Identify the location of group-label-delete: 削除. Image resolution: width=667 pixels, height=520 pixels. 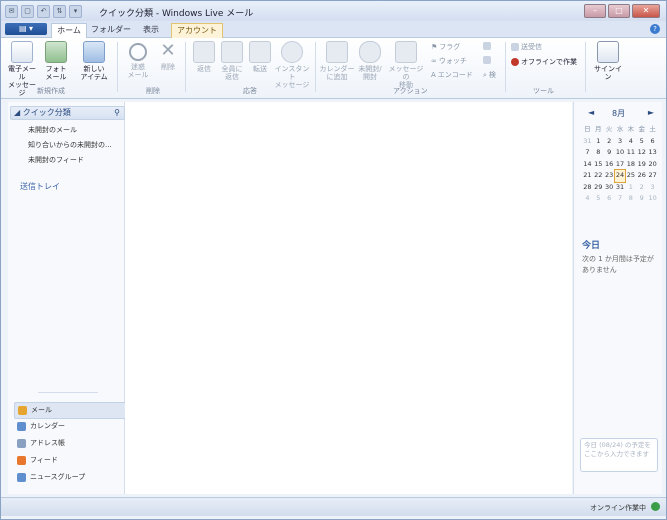
(153, 91).